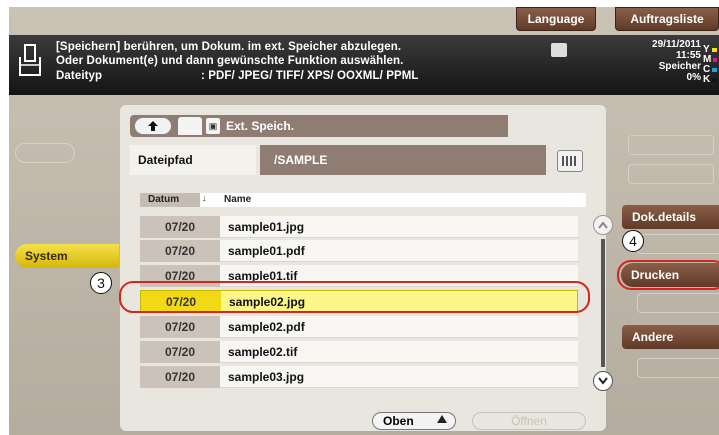 Image resolution: width=719 pixels, height=435 pixels. What do you see at coordinates (403, 160) in the screenshot?
I see `filepath-value: /SAMPLE` at bounding box center [403, 160].